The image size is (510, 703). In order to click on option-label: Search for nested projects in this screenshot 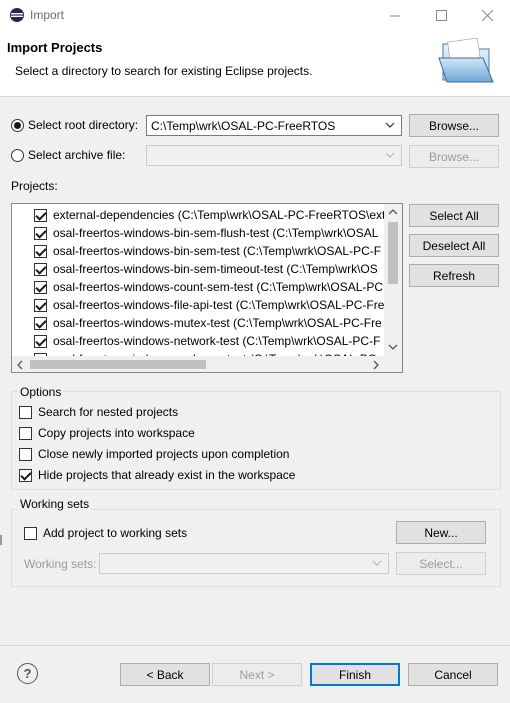, I will do `click(108, 412)`.